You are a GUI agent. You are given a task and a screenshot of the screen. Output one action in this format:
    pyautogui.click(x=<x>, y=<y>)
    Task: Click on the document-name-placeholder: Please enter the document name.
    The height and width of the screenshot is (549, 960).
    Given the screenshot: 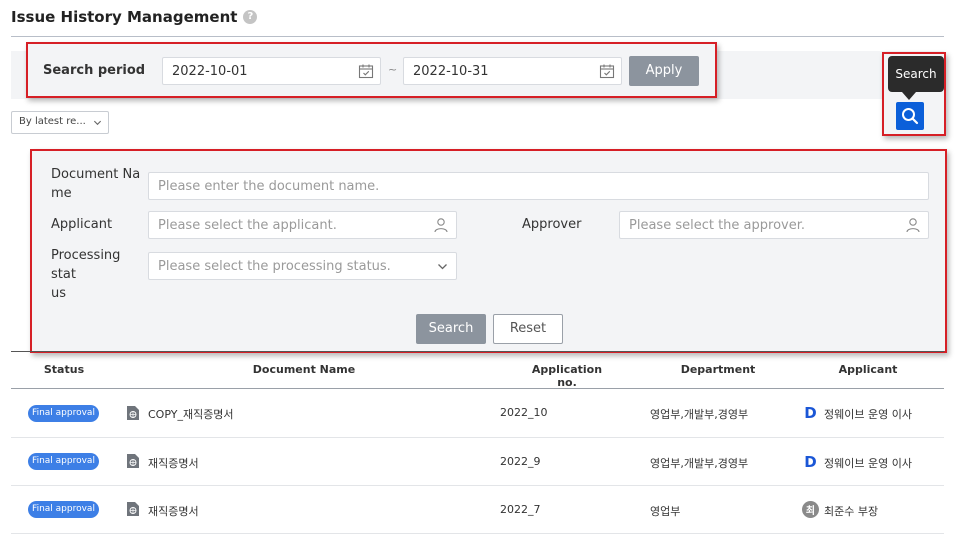 What is the action you would take?
    pyautogui.click(x=269, y=186)
    